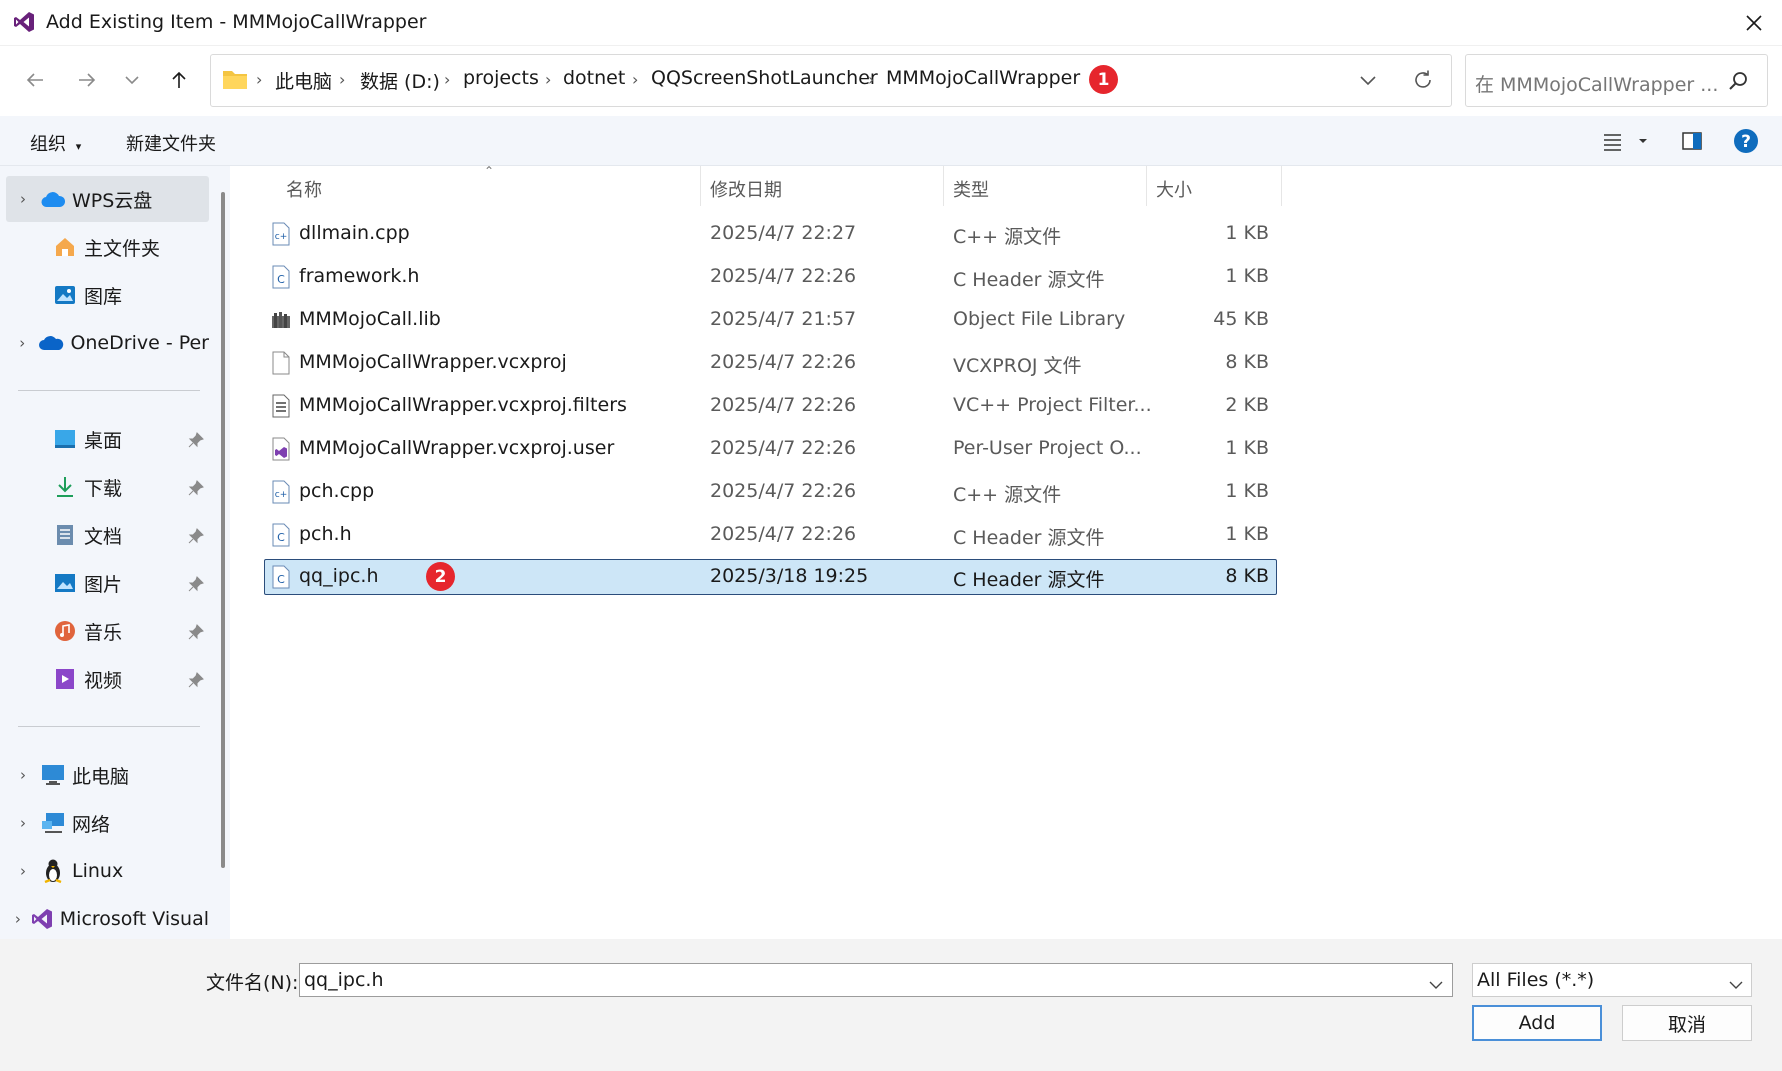  I want to click on sidebar-item-pictures: 图片, so click(107, 583).